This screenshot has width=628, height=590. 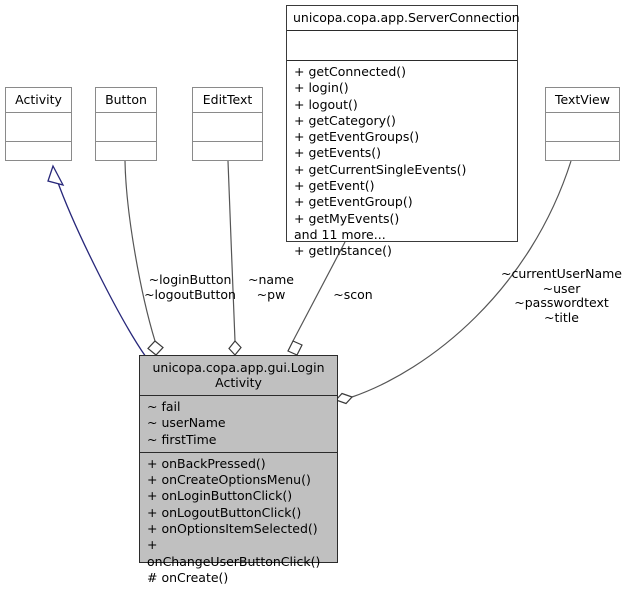 What do you see at coordinates (344, 398) in the screenshot?
I see `aggregation-diamond-textview` at bounding box center [344, 398].